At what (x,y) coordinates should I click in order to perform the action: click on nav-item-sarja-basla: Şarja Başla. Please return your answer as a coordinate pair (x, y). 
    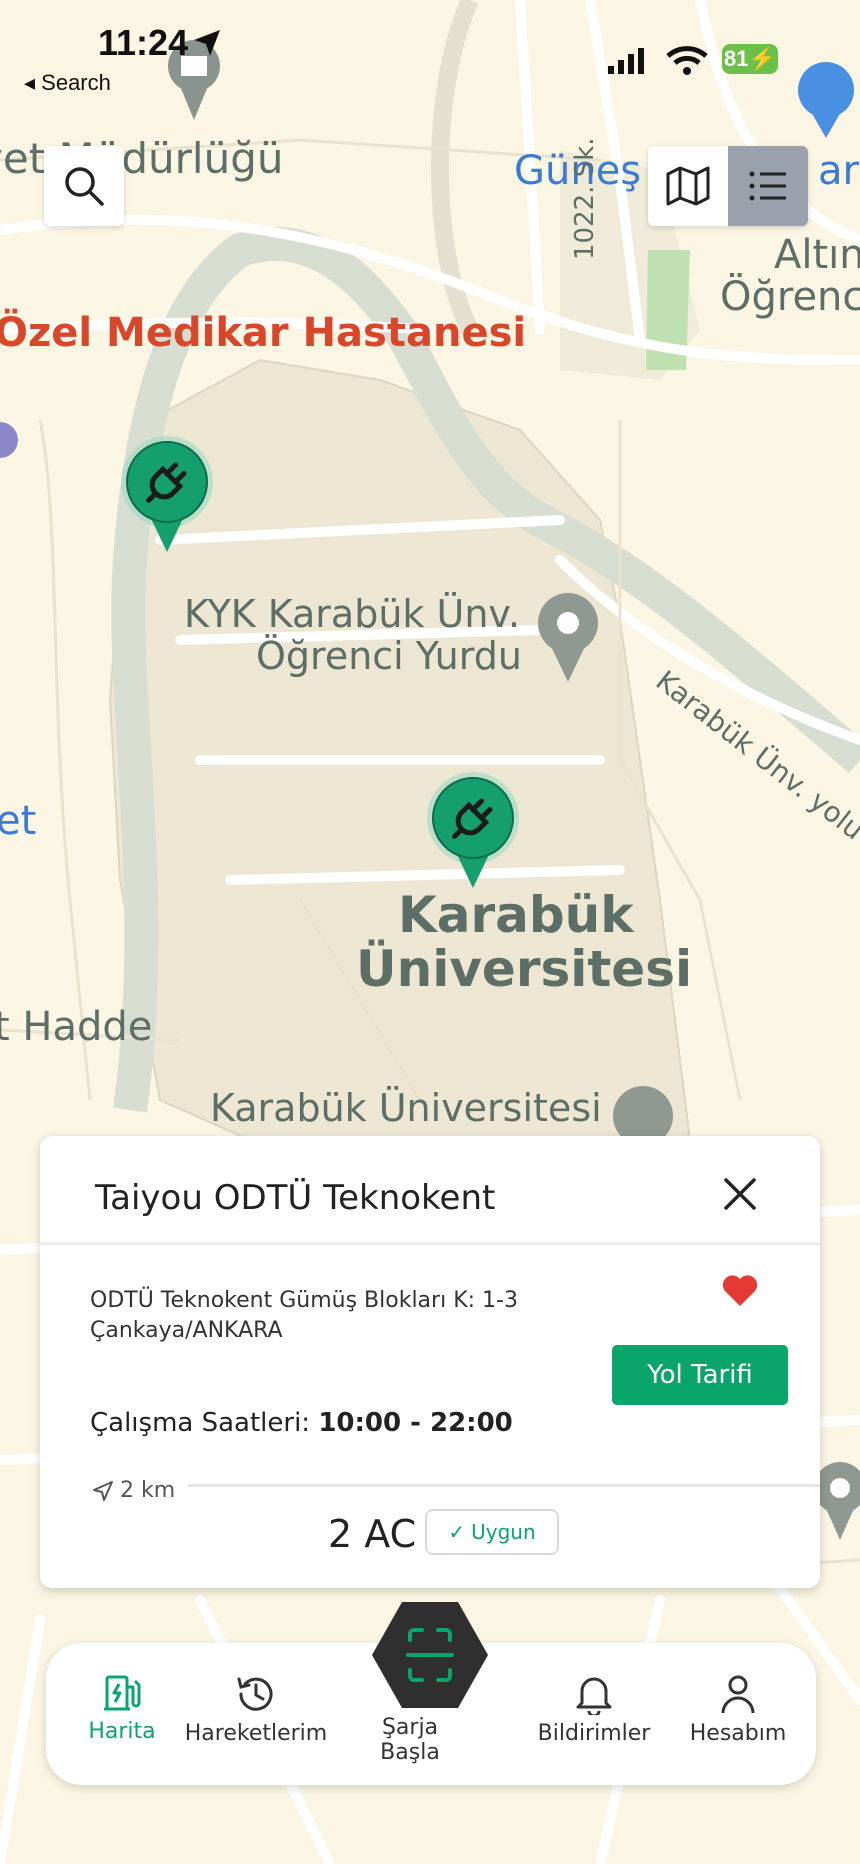
    Looking at the image, I should click on (410, 1740).